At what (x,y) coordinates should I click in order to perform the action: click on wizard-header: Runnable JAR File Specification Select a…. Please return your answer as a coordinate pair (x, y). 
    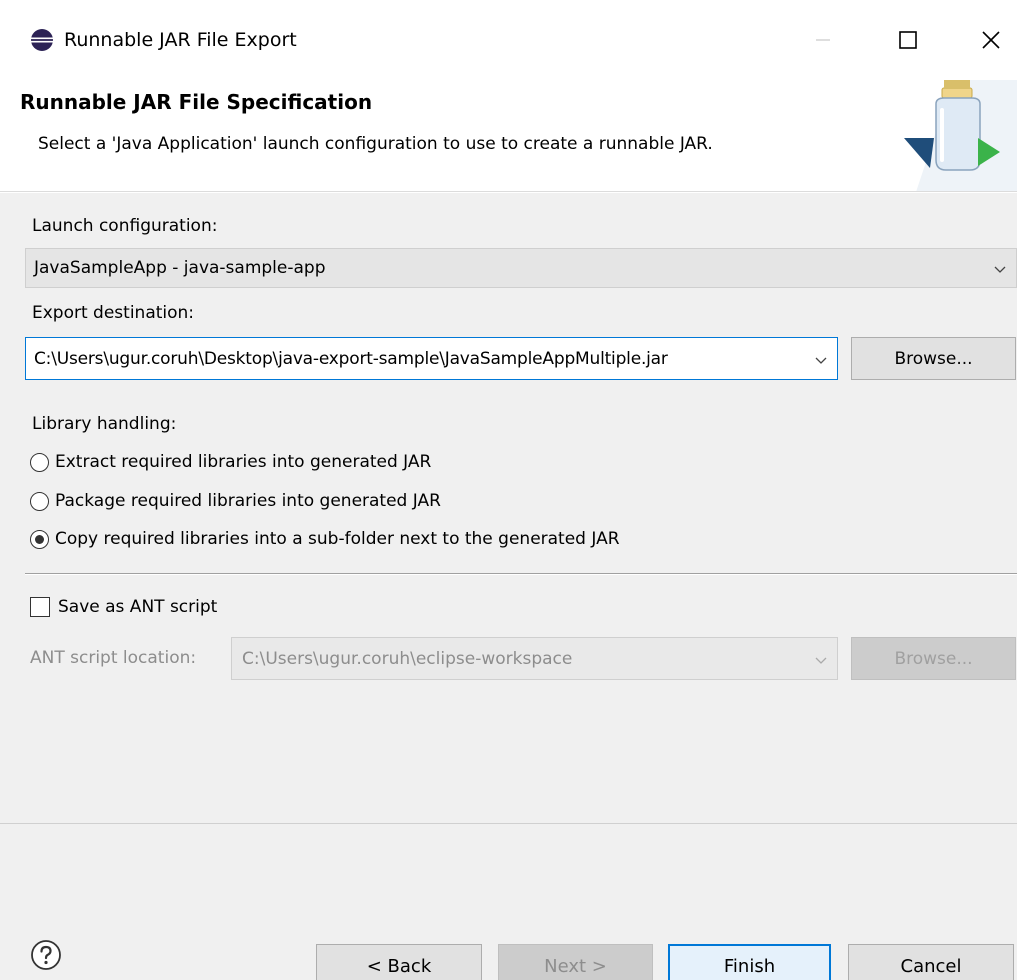
    Looking at the image, I should click on (508, 136).